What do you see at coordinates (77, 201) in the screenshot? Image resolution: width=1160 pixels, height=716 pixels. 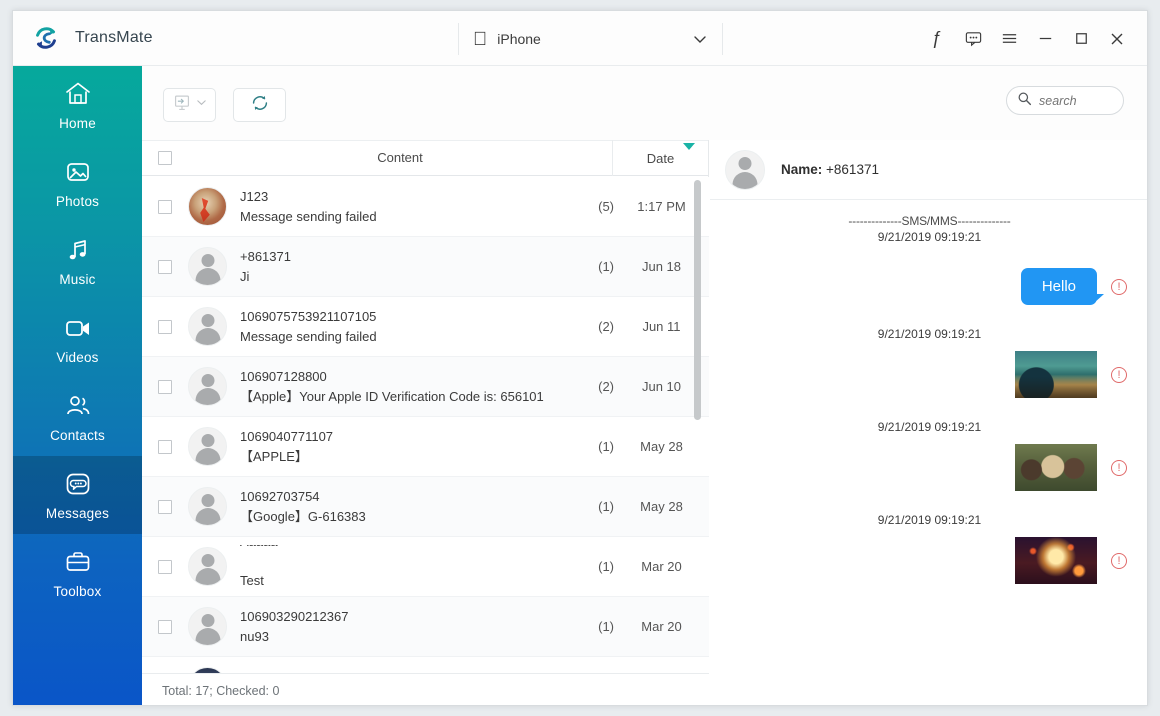 I see `sidebar-item-label: Photos` at bounding box center [77, 201].